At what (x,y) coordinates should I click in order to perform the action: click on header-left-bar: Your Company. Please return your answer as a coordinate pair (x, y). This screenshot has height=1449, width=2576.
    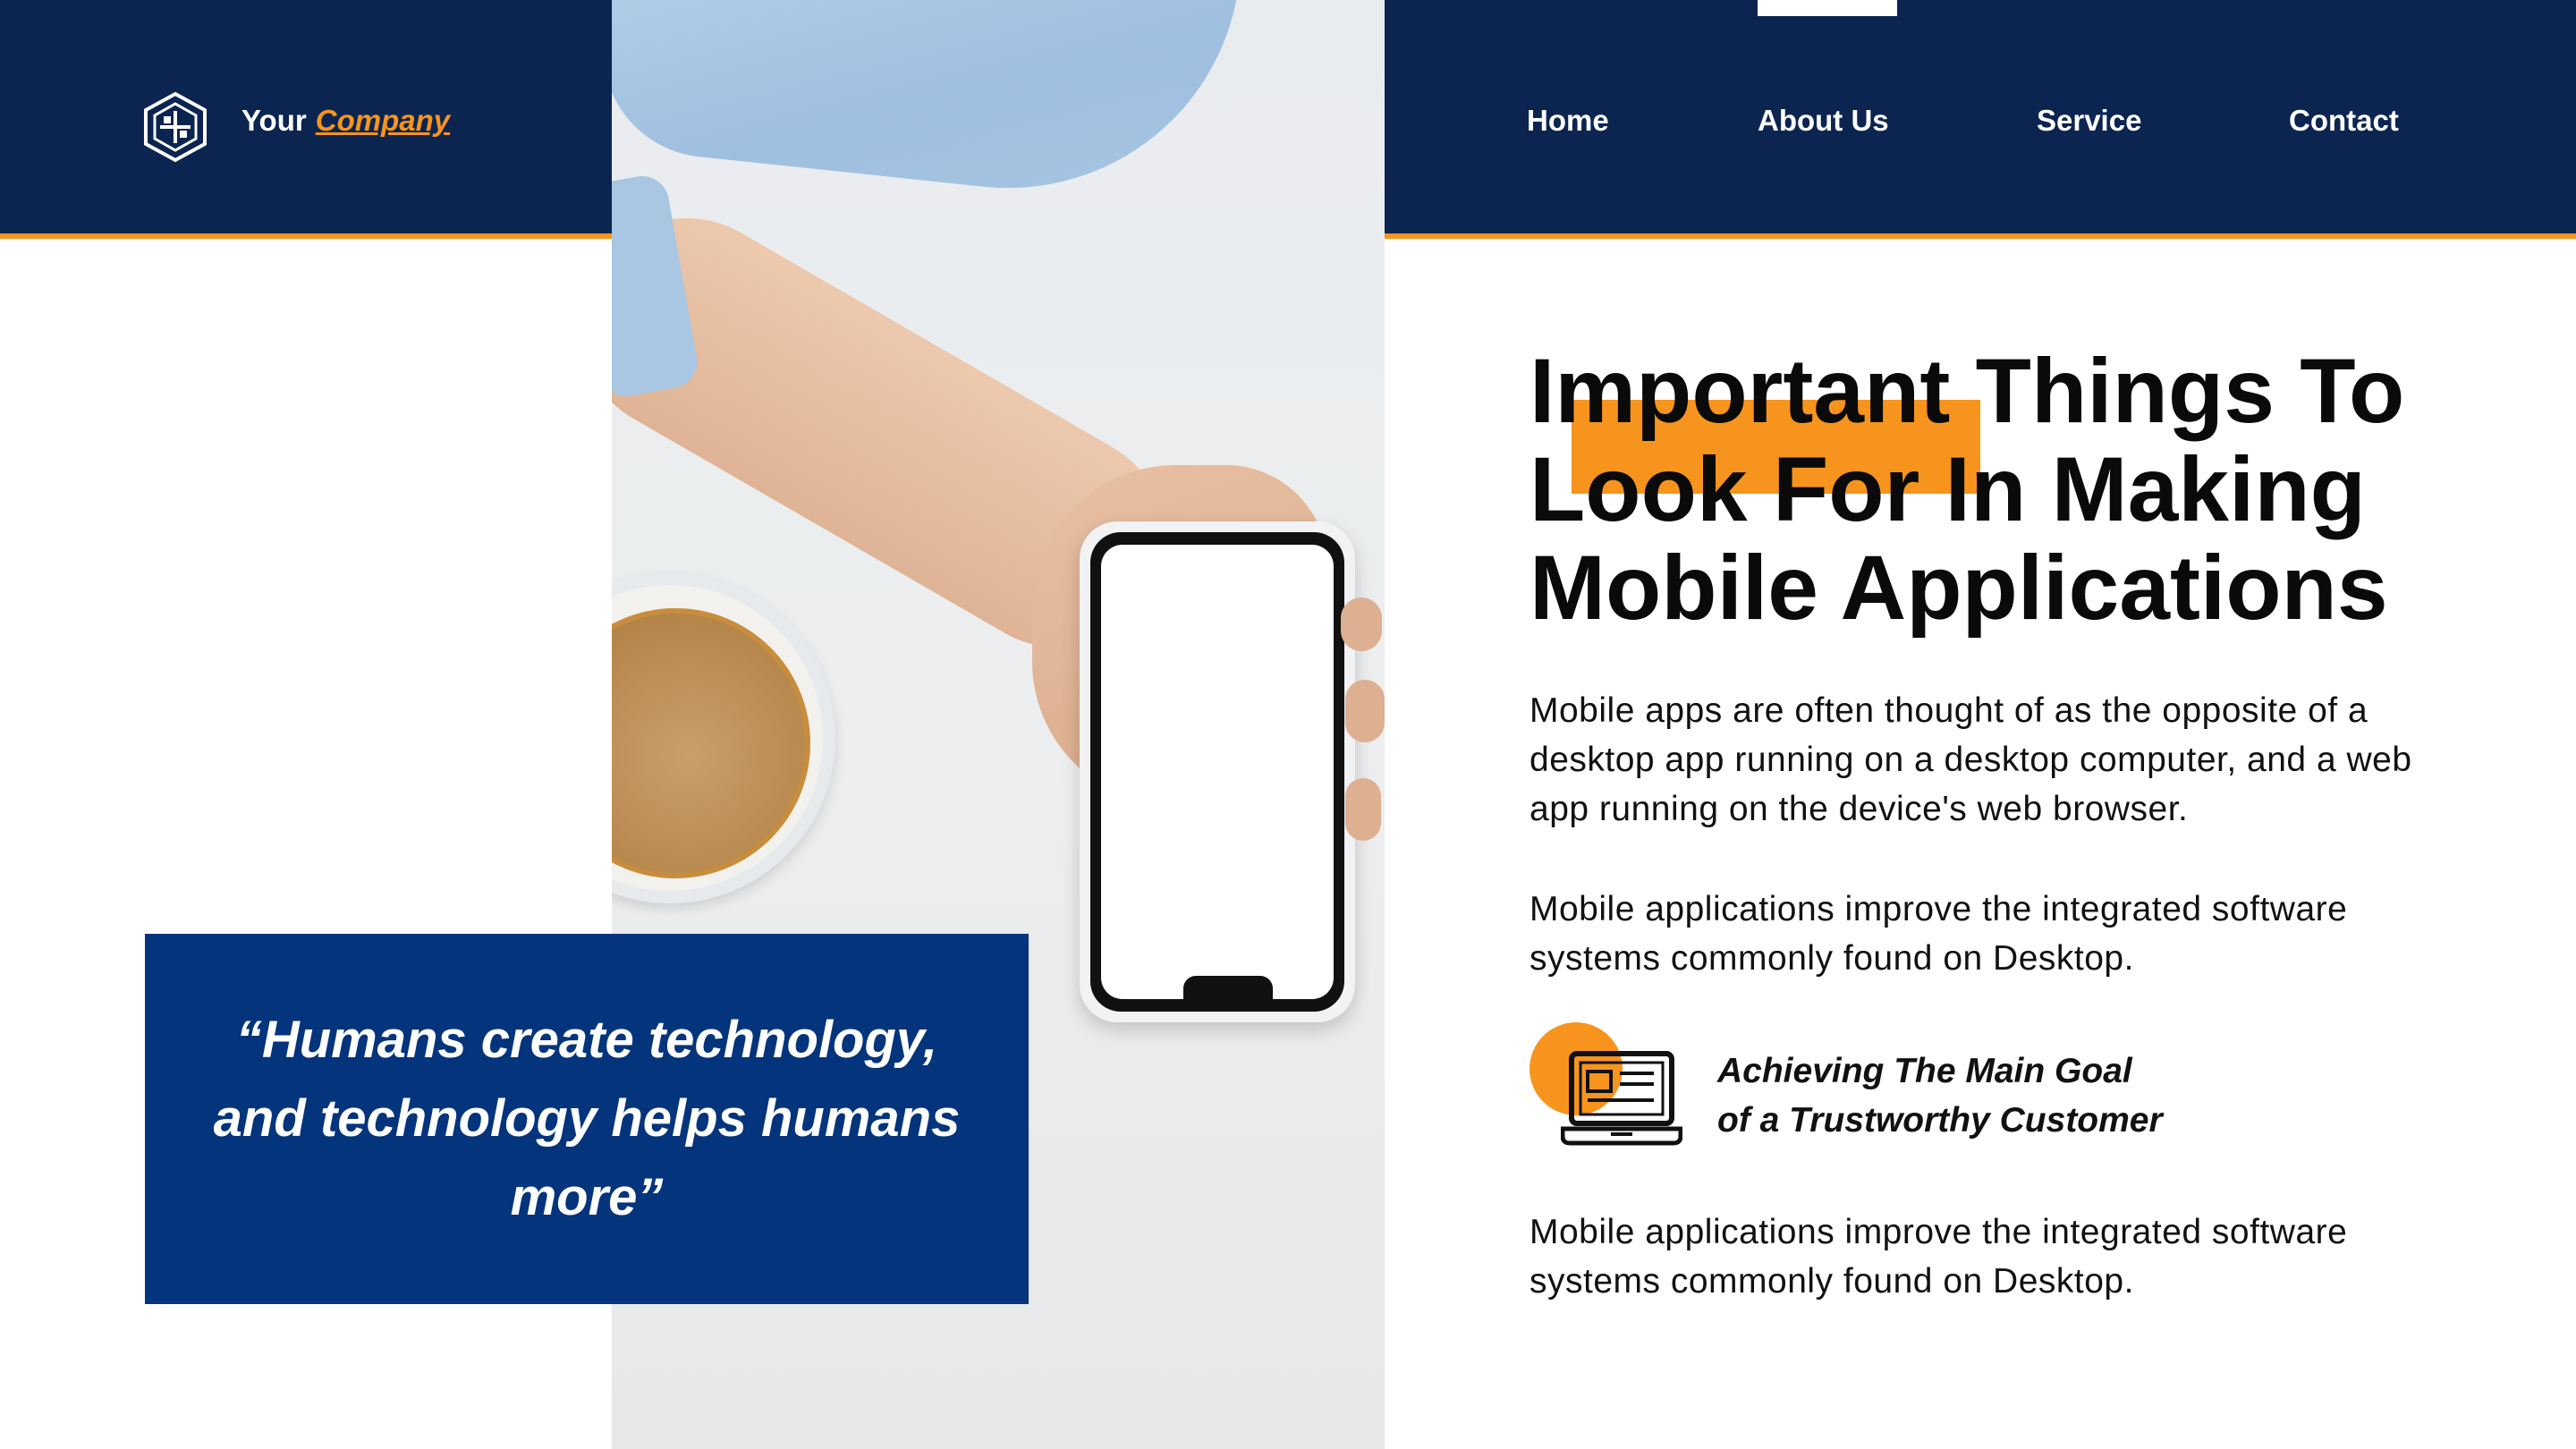
    Looking at the image, I should click on (306, 119).